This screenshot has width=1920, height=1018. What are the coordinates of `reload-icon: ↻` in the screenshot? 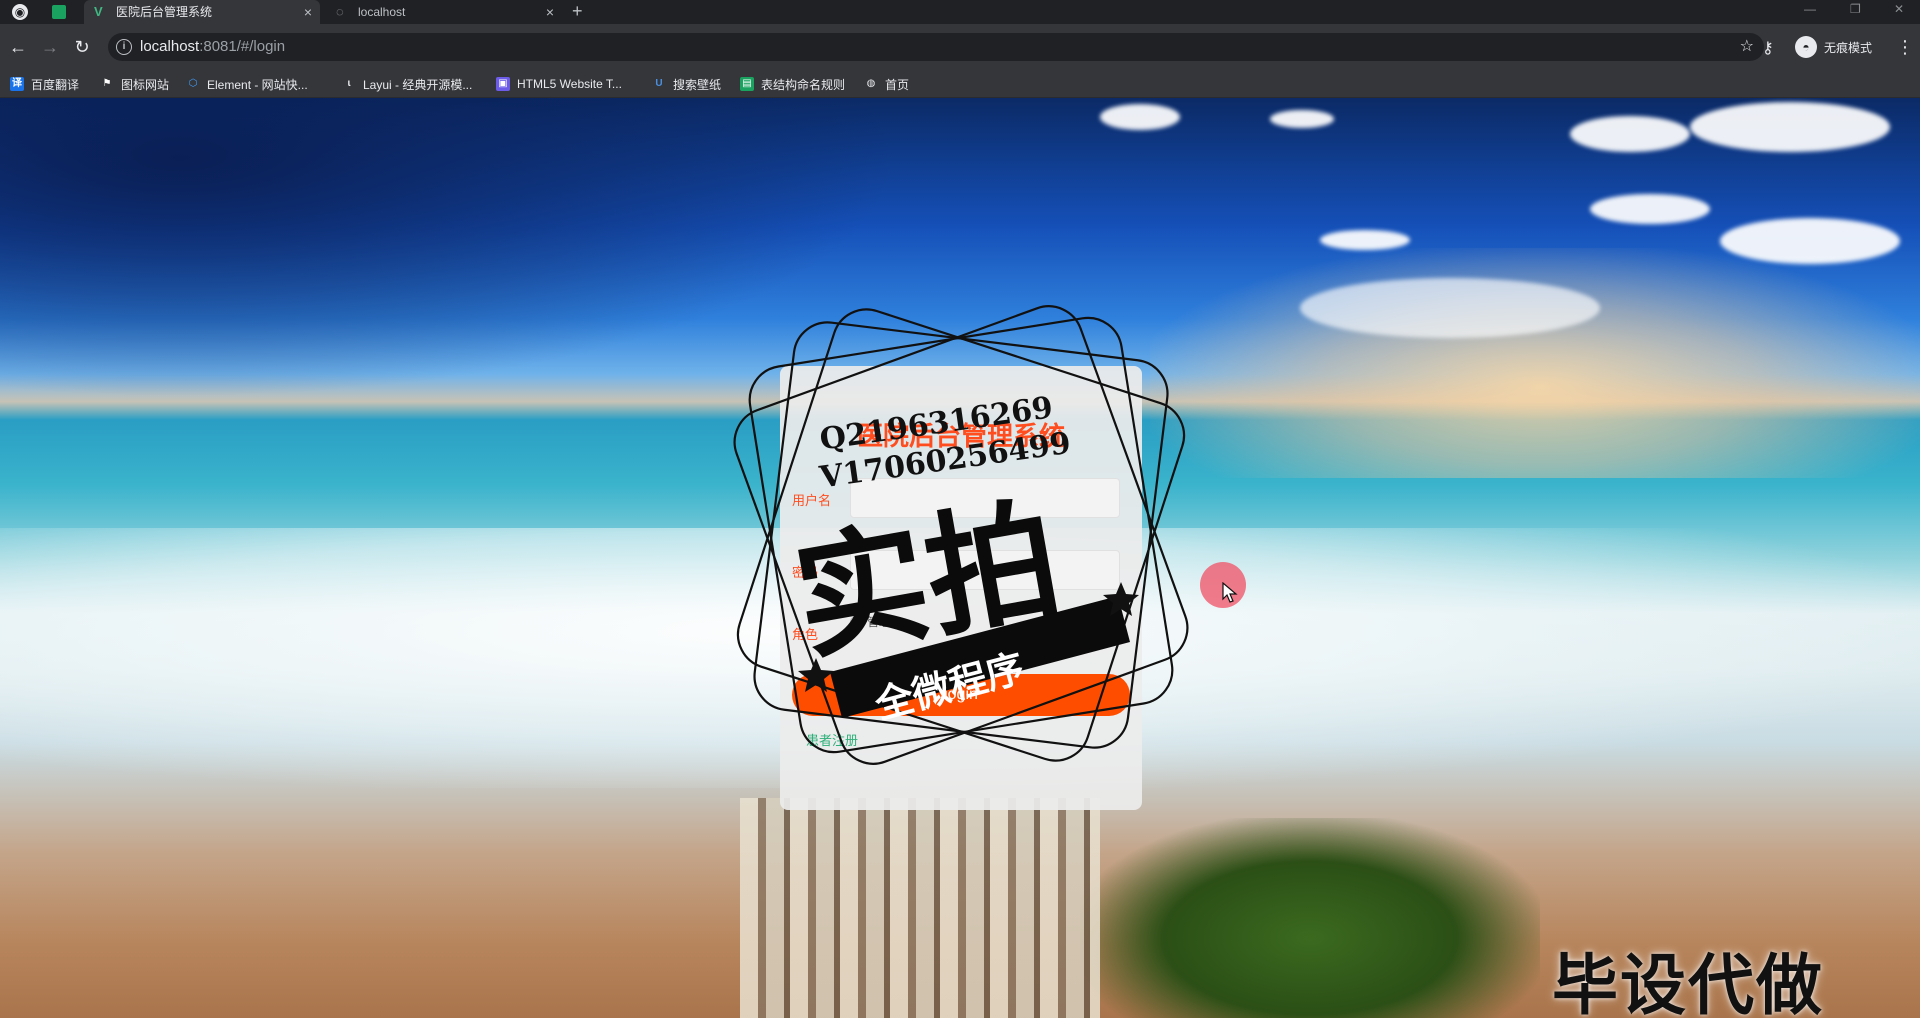 It's located at (82, 47).